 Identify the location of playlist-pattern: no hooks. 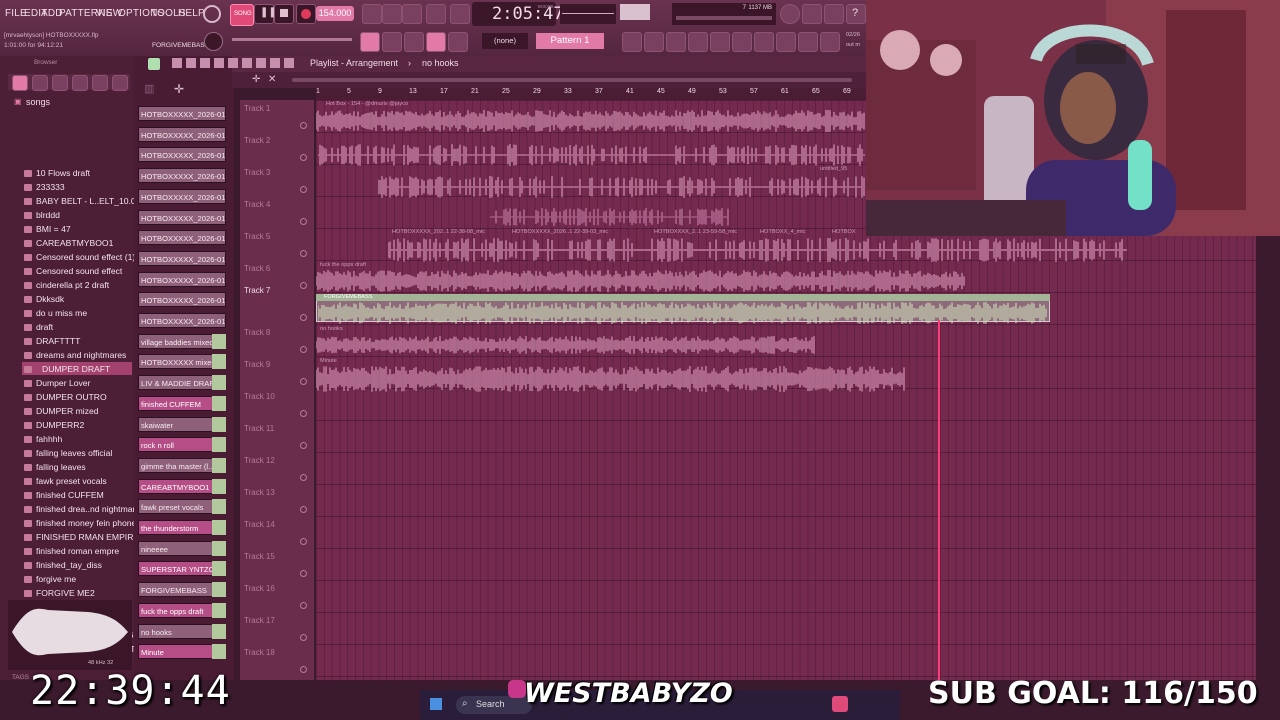
(440, 63).